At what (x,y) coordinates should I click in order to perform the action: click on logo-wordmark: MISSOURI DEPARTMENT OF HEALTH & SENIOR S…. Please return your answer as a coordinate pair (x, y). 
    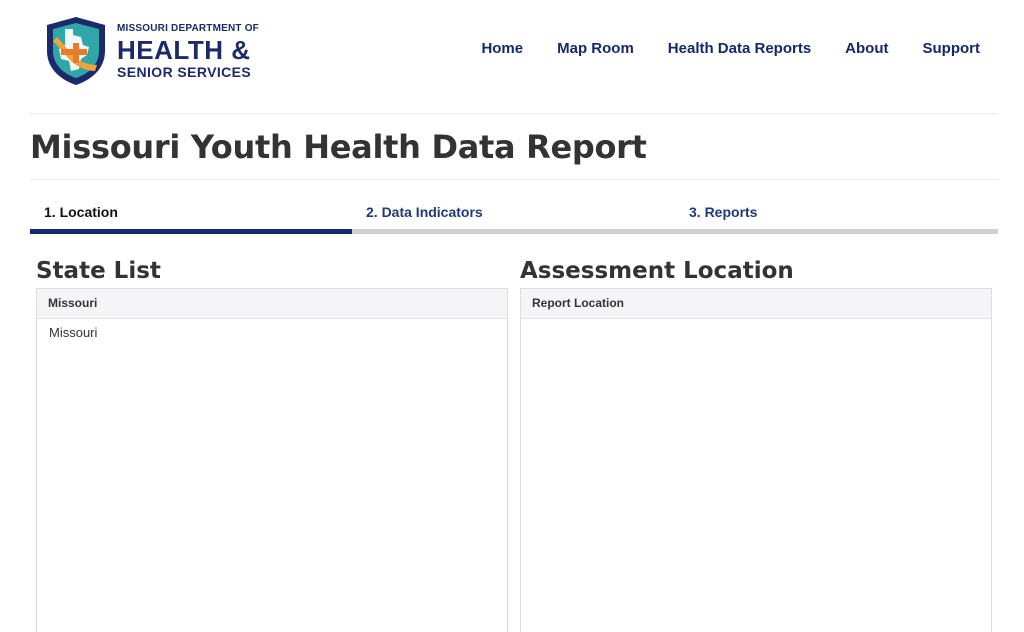
    Looking at the image, I should click on (188, 51).